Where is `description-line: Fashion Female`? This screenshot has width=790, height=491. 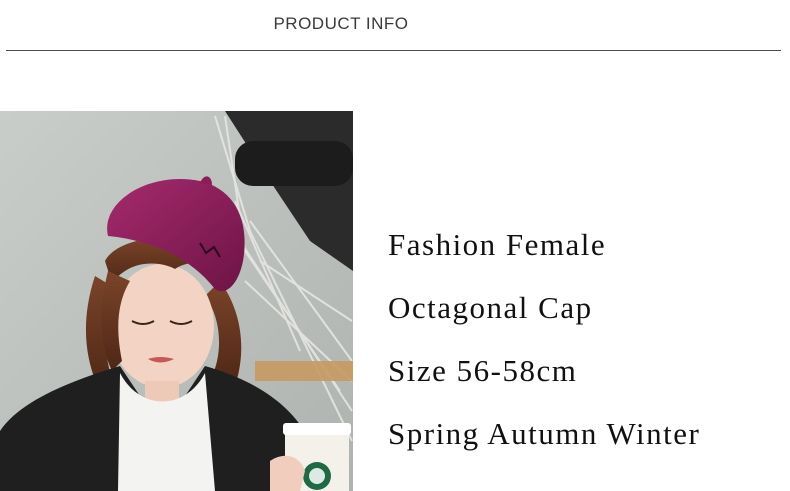 description-line: Fashion Female is located at coordinates (497, 244).